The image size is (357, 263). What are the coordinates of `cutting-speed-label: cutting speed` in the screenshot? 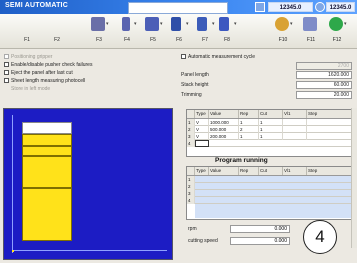 It's located at (203, 241).